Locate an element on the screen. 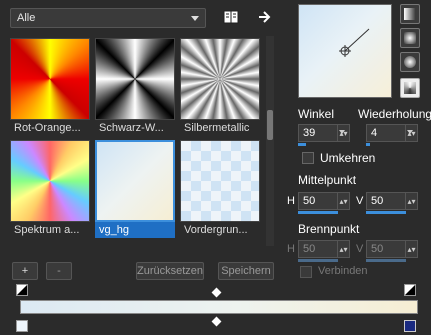 The height and width of the screenshot is (335, 431). sunburst-gradient-icon is located at coordinates (410, 88).